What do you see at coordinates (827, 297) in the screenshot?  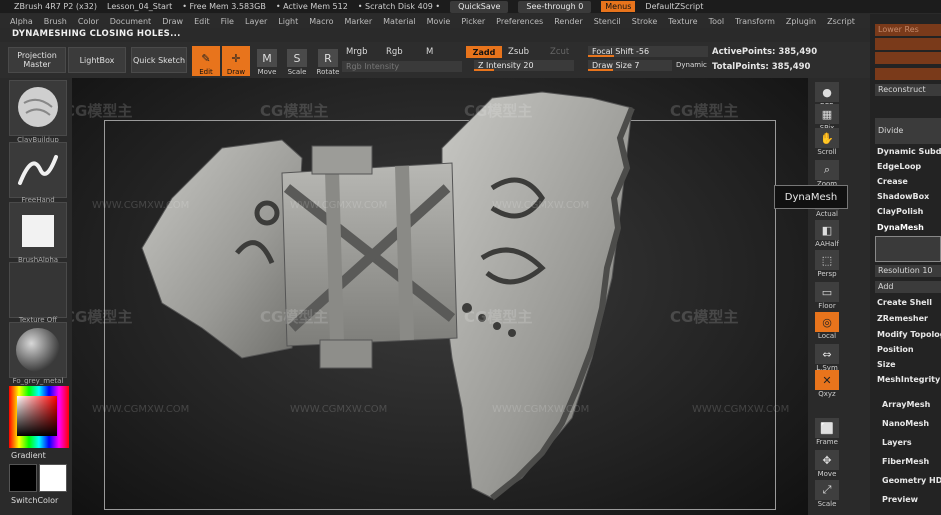 I see `floor-button: ▭ Floor` at bounding box center [827, 297].